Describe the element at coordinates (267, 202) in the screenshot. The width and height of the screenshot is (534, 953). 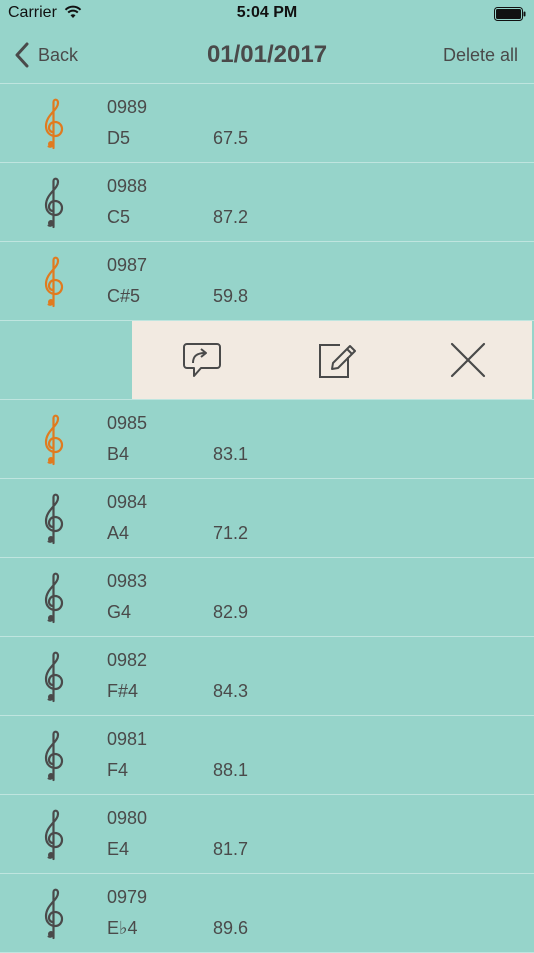
I see `list-item: 0988 C5 87.2` at that location.